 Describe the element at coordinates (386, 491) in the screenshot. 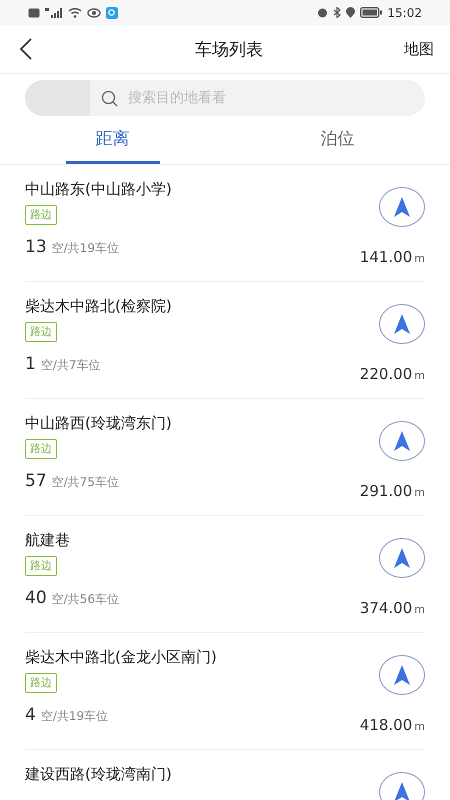

I see `distance-value: 291.00` at that location.